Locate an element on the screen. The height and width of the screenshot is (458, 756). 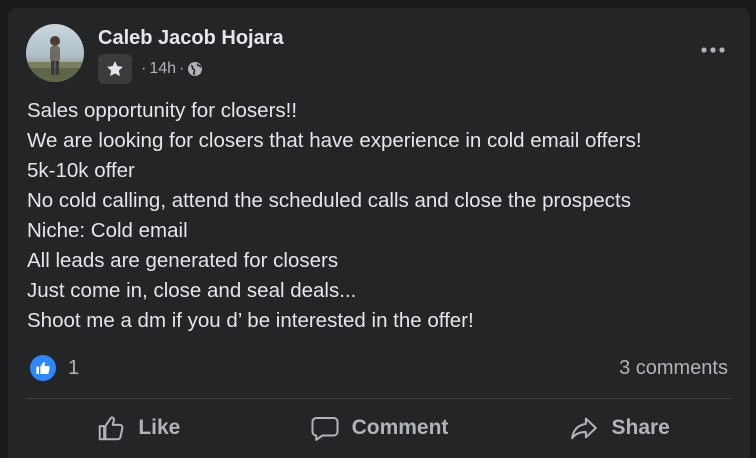
divider is located at coordinates (379, 398).